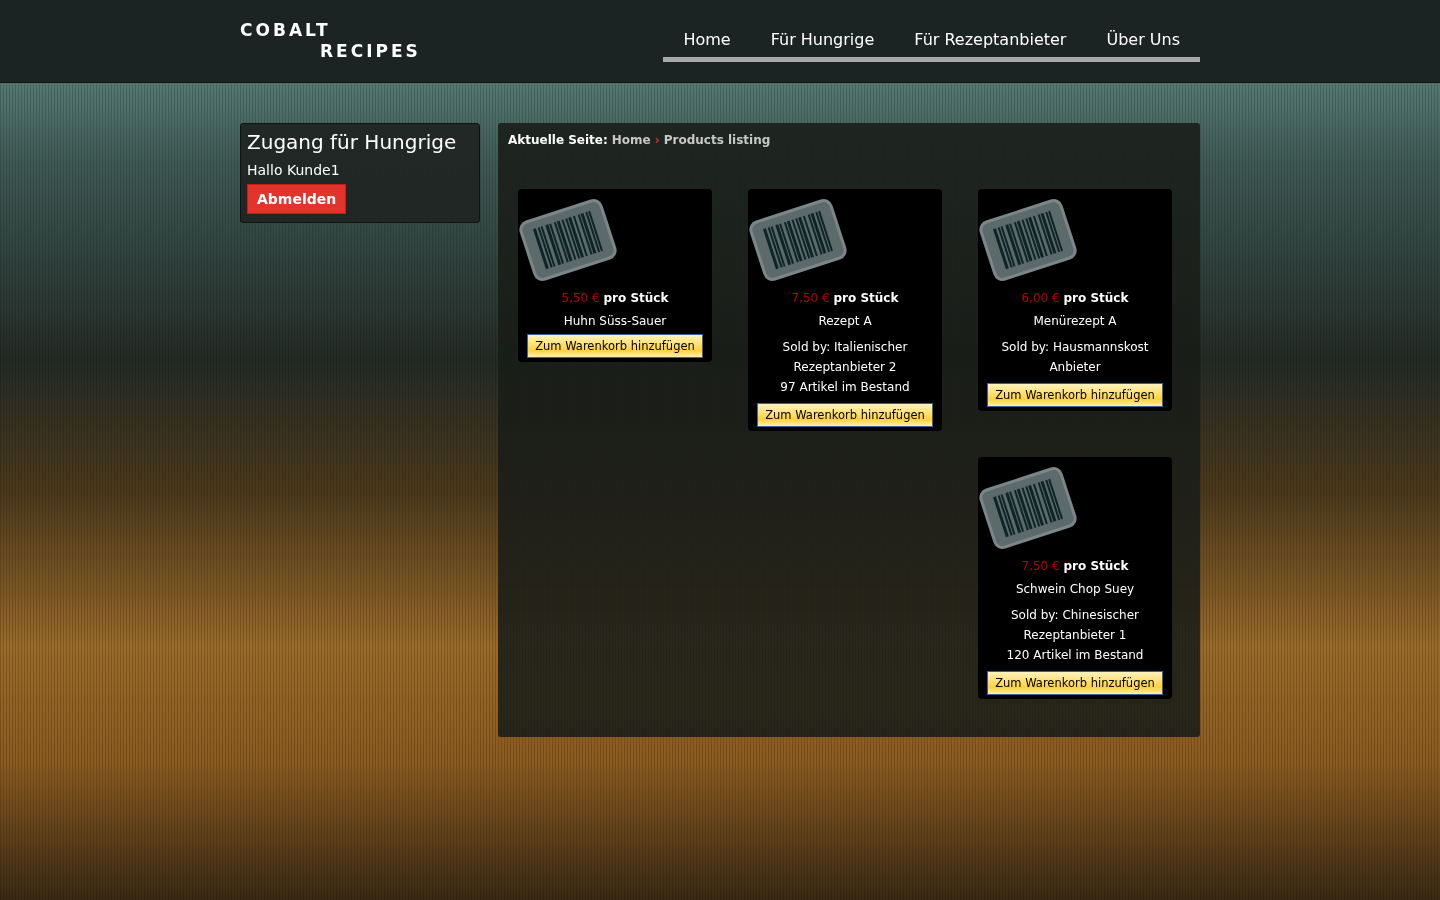 This screenshot has height=900, width=1440. I want to click on nav-link: Für Hungrige, so click(822, 39).